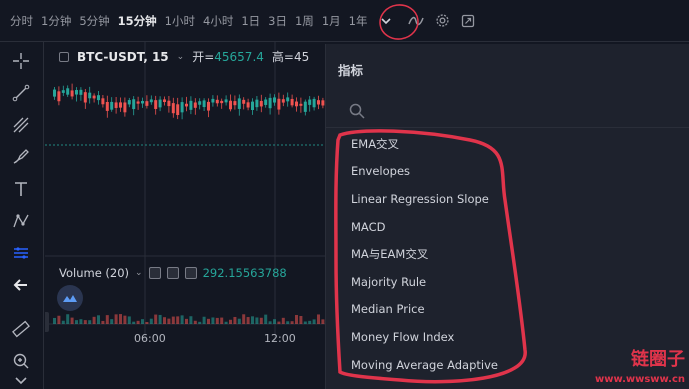 Image resolution: width=689 pixels, height=389 pixels. Describe the element at coordinates (123, 57) in the screenshot. I see `symbol-label: BTC-USDT, 15` at that location.